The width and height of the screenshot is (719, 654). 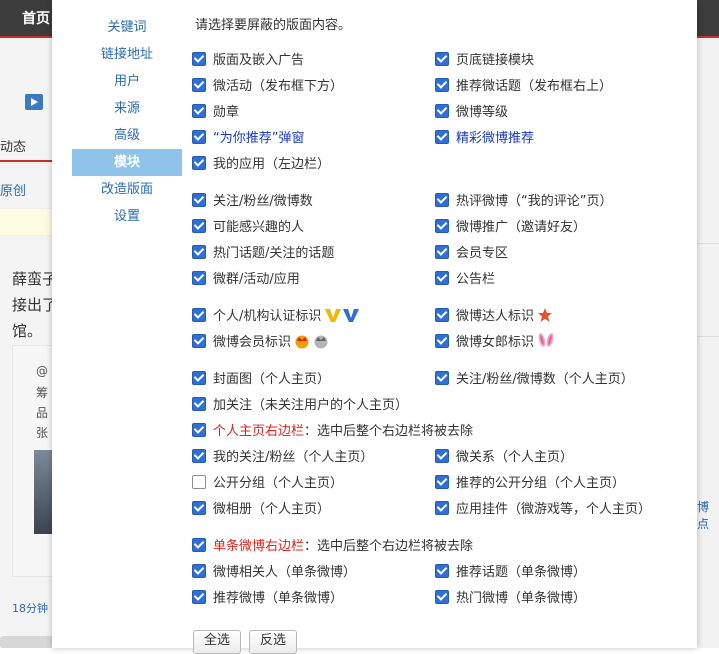 I want to click on option-row: 微博会员标识, so click(x=261, y=343).